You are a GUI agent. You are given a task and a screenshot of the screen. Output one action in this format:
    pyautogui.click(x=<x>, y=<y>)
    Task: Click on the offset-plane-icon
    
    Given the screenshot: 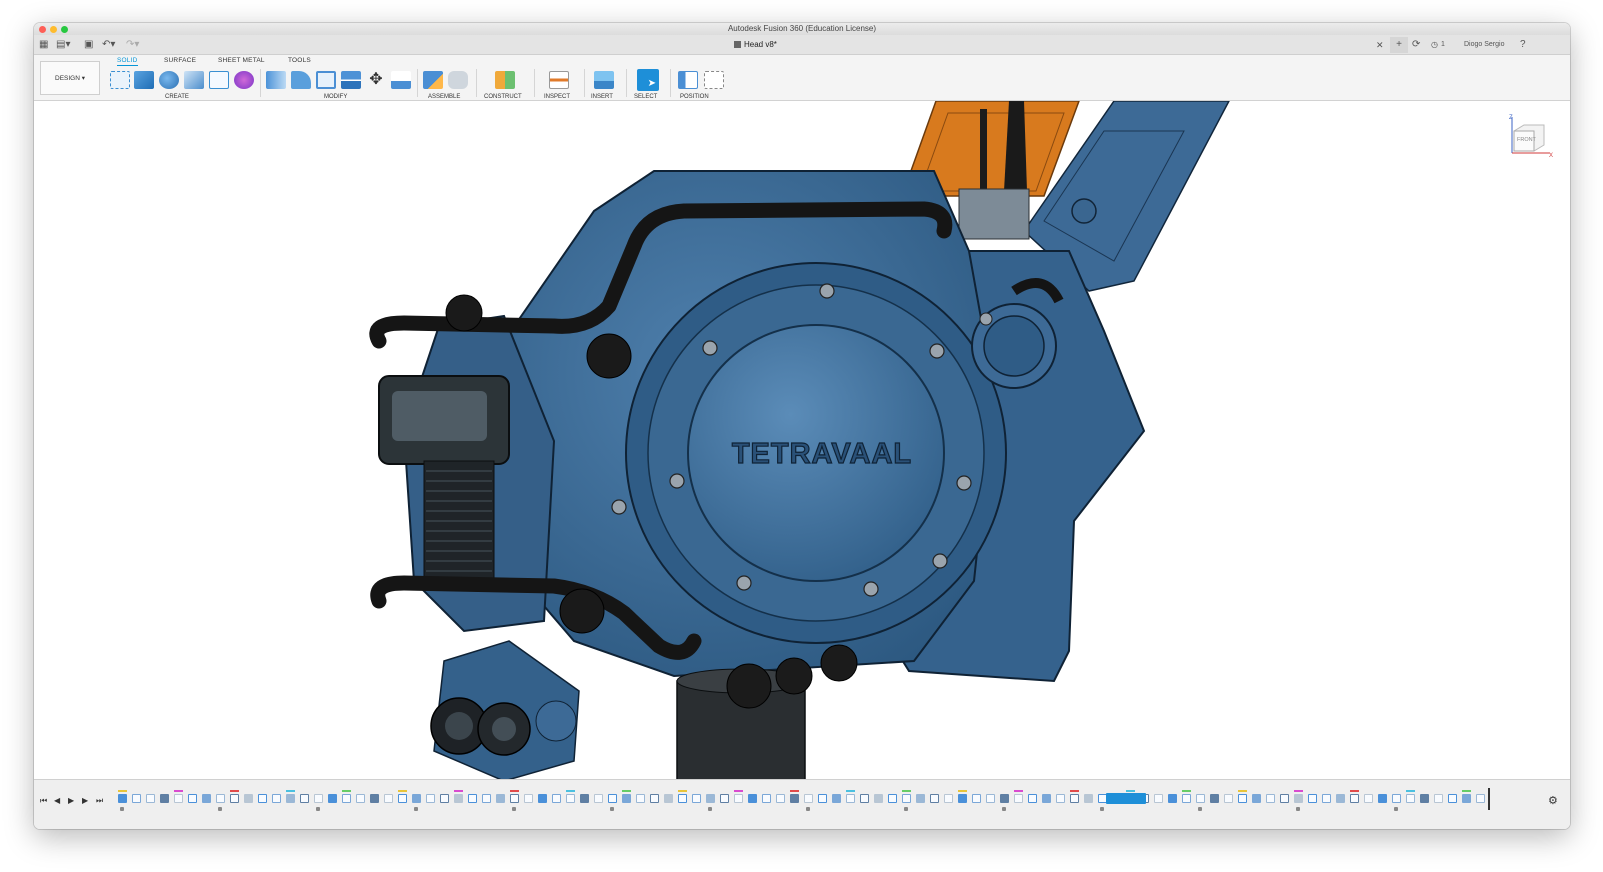 What is the action you would take?
    pyautogui.click(x=505, y=80)
    